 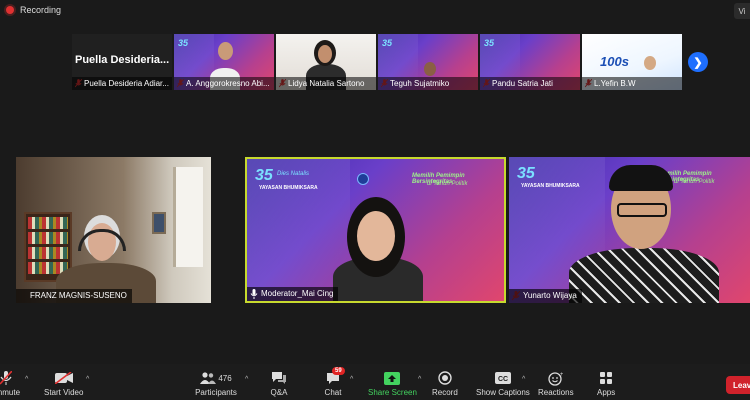 What do you see at coordinates (74, 296) in the screenshot?
I see `speaker-name: FRANZ MAGNIS-SUSENO` at bounding box center [74, 296].